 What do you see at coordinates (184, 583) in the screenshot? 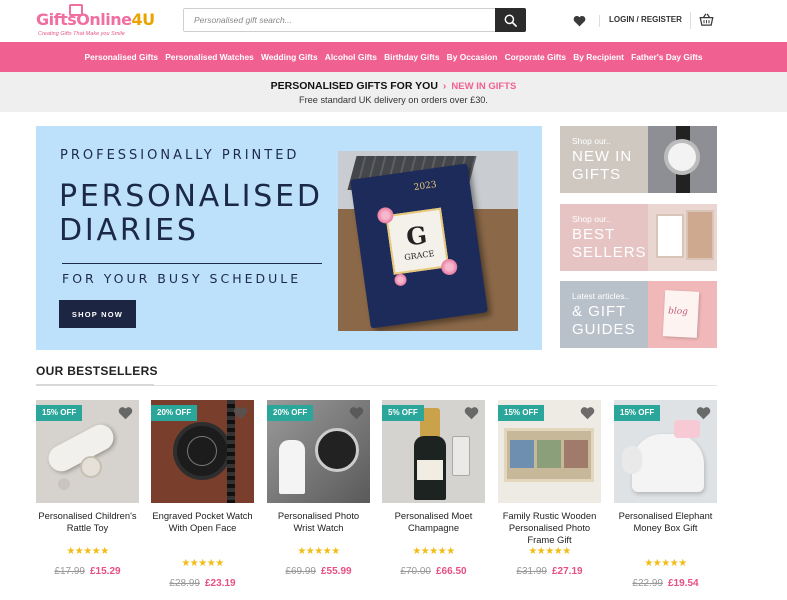
I see `original-price: £28.99` at bounding box center [184, 583].